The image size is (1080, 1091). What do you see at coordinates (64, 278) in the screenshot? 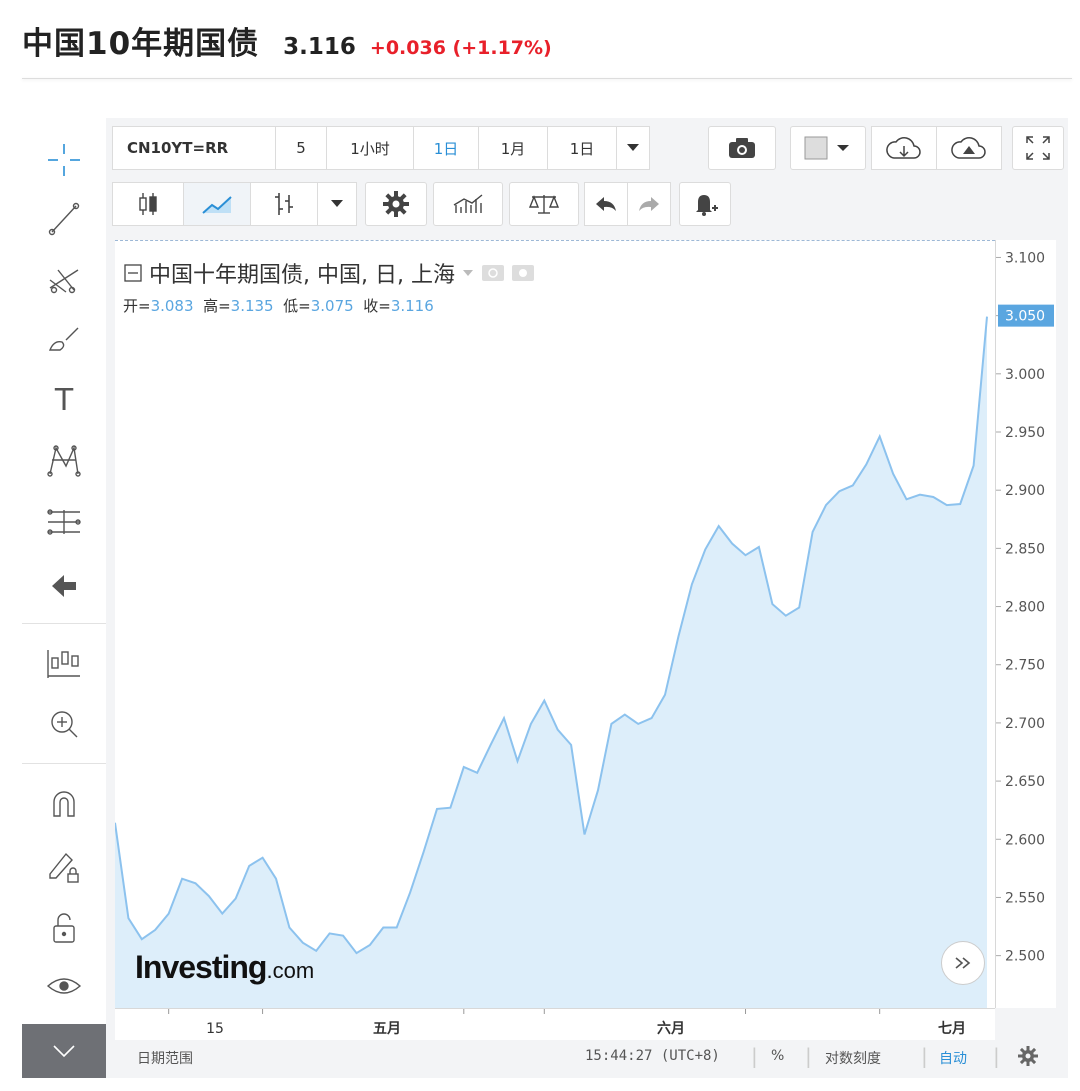
I see `fib-tools-icon` at bounding box center [64, 278].